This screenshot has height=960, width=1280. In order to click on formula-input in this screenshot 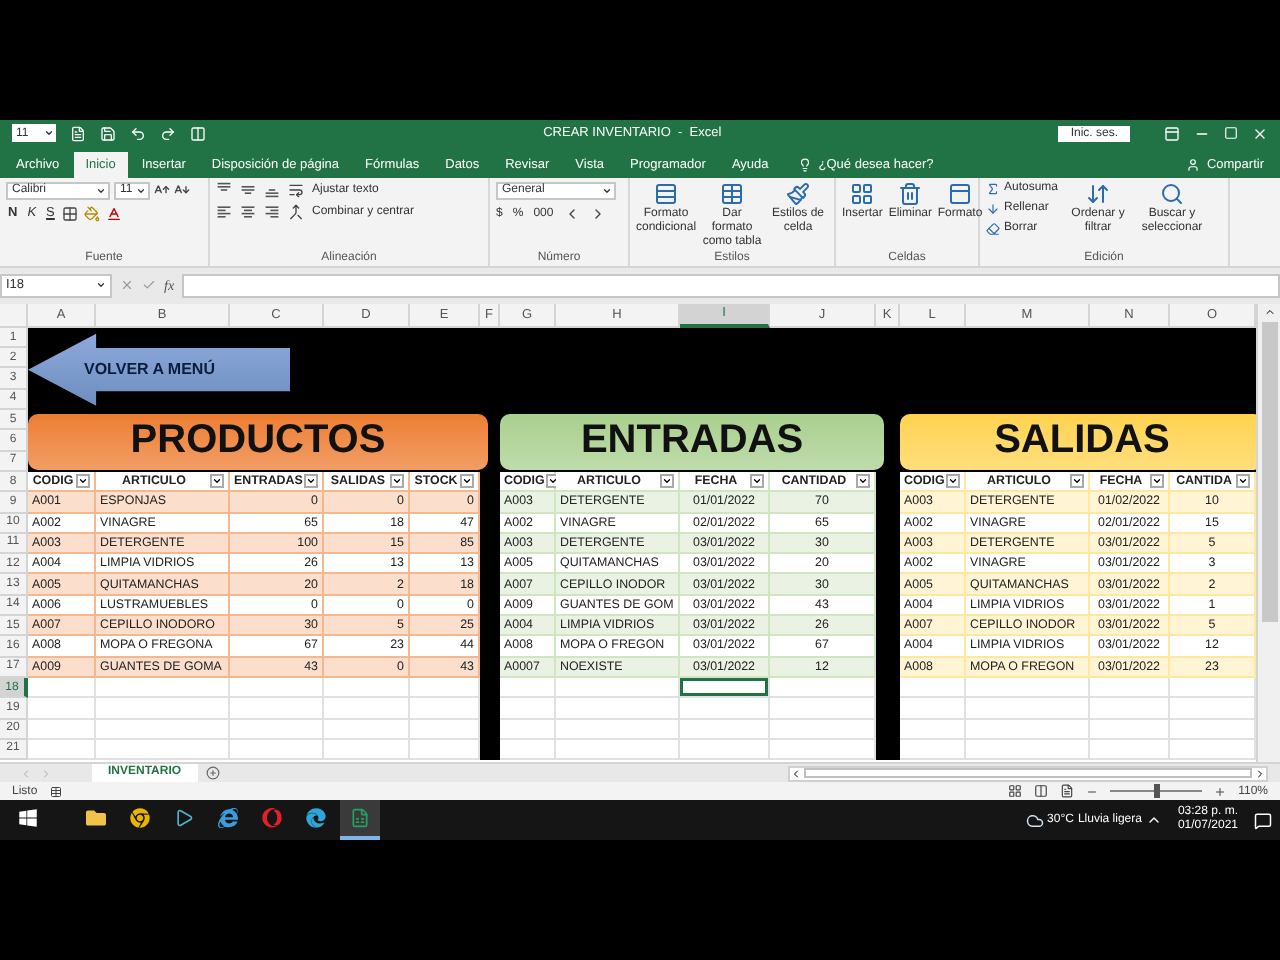, I will do `click(731, 285)`.